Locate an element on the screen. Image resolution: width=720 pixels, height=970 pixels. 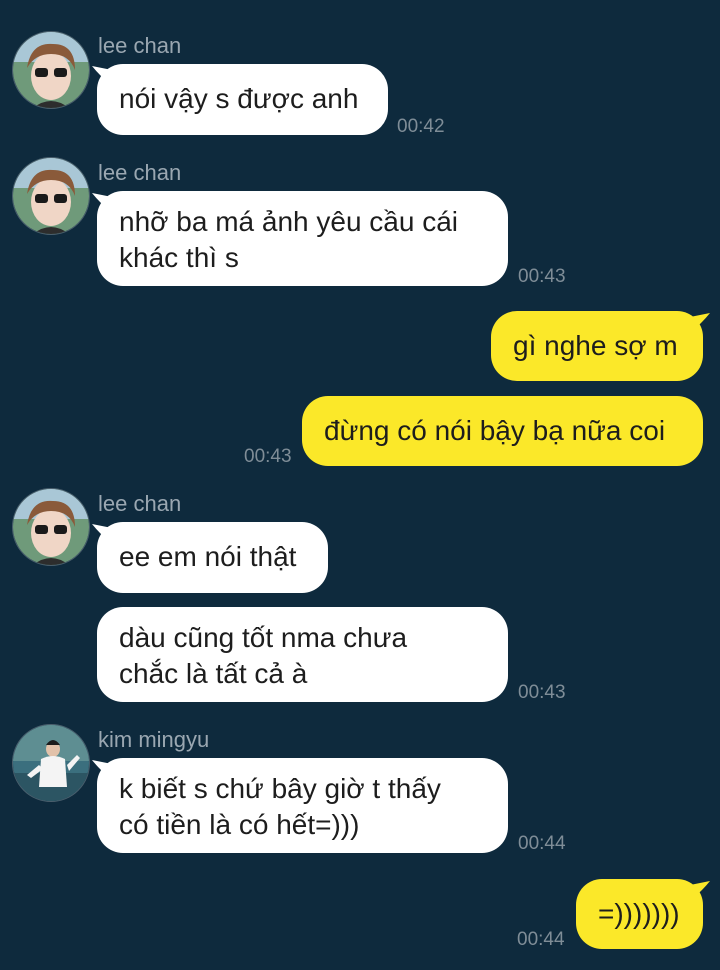
message-text: nói vậy s được anh is located at coordinates (239, 98).